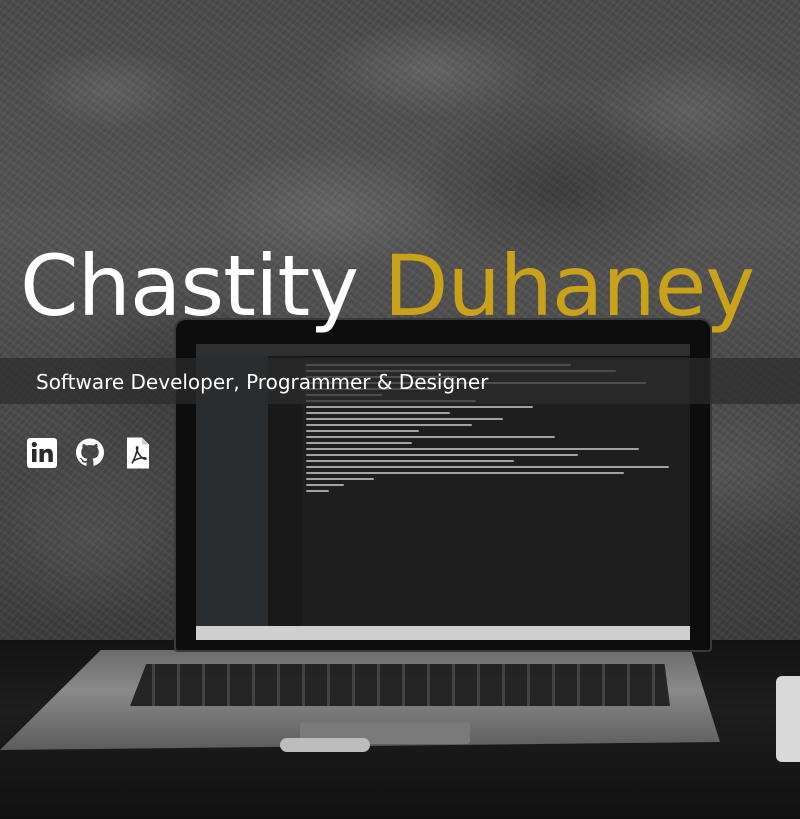 This screenshot has width=800, height=819. What do you see at coordinates (400, 685) in the screenshot?
I see `laptop-keyboard` at bounding box center [400, 685].